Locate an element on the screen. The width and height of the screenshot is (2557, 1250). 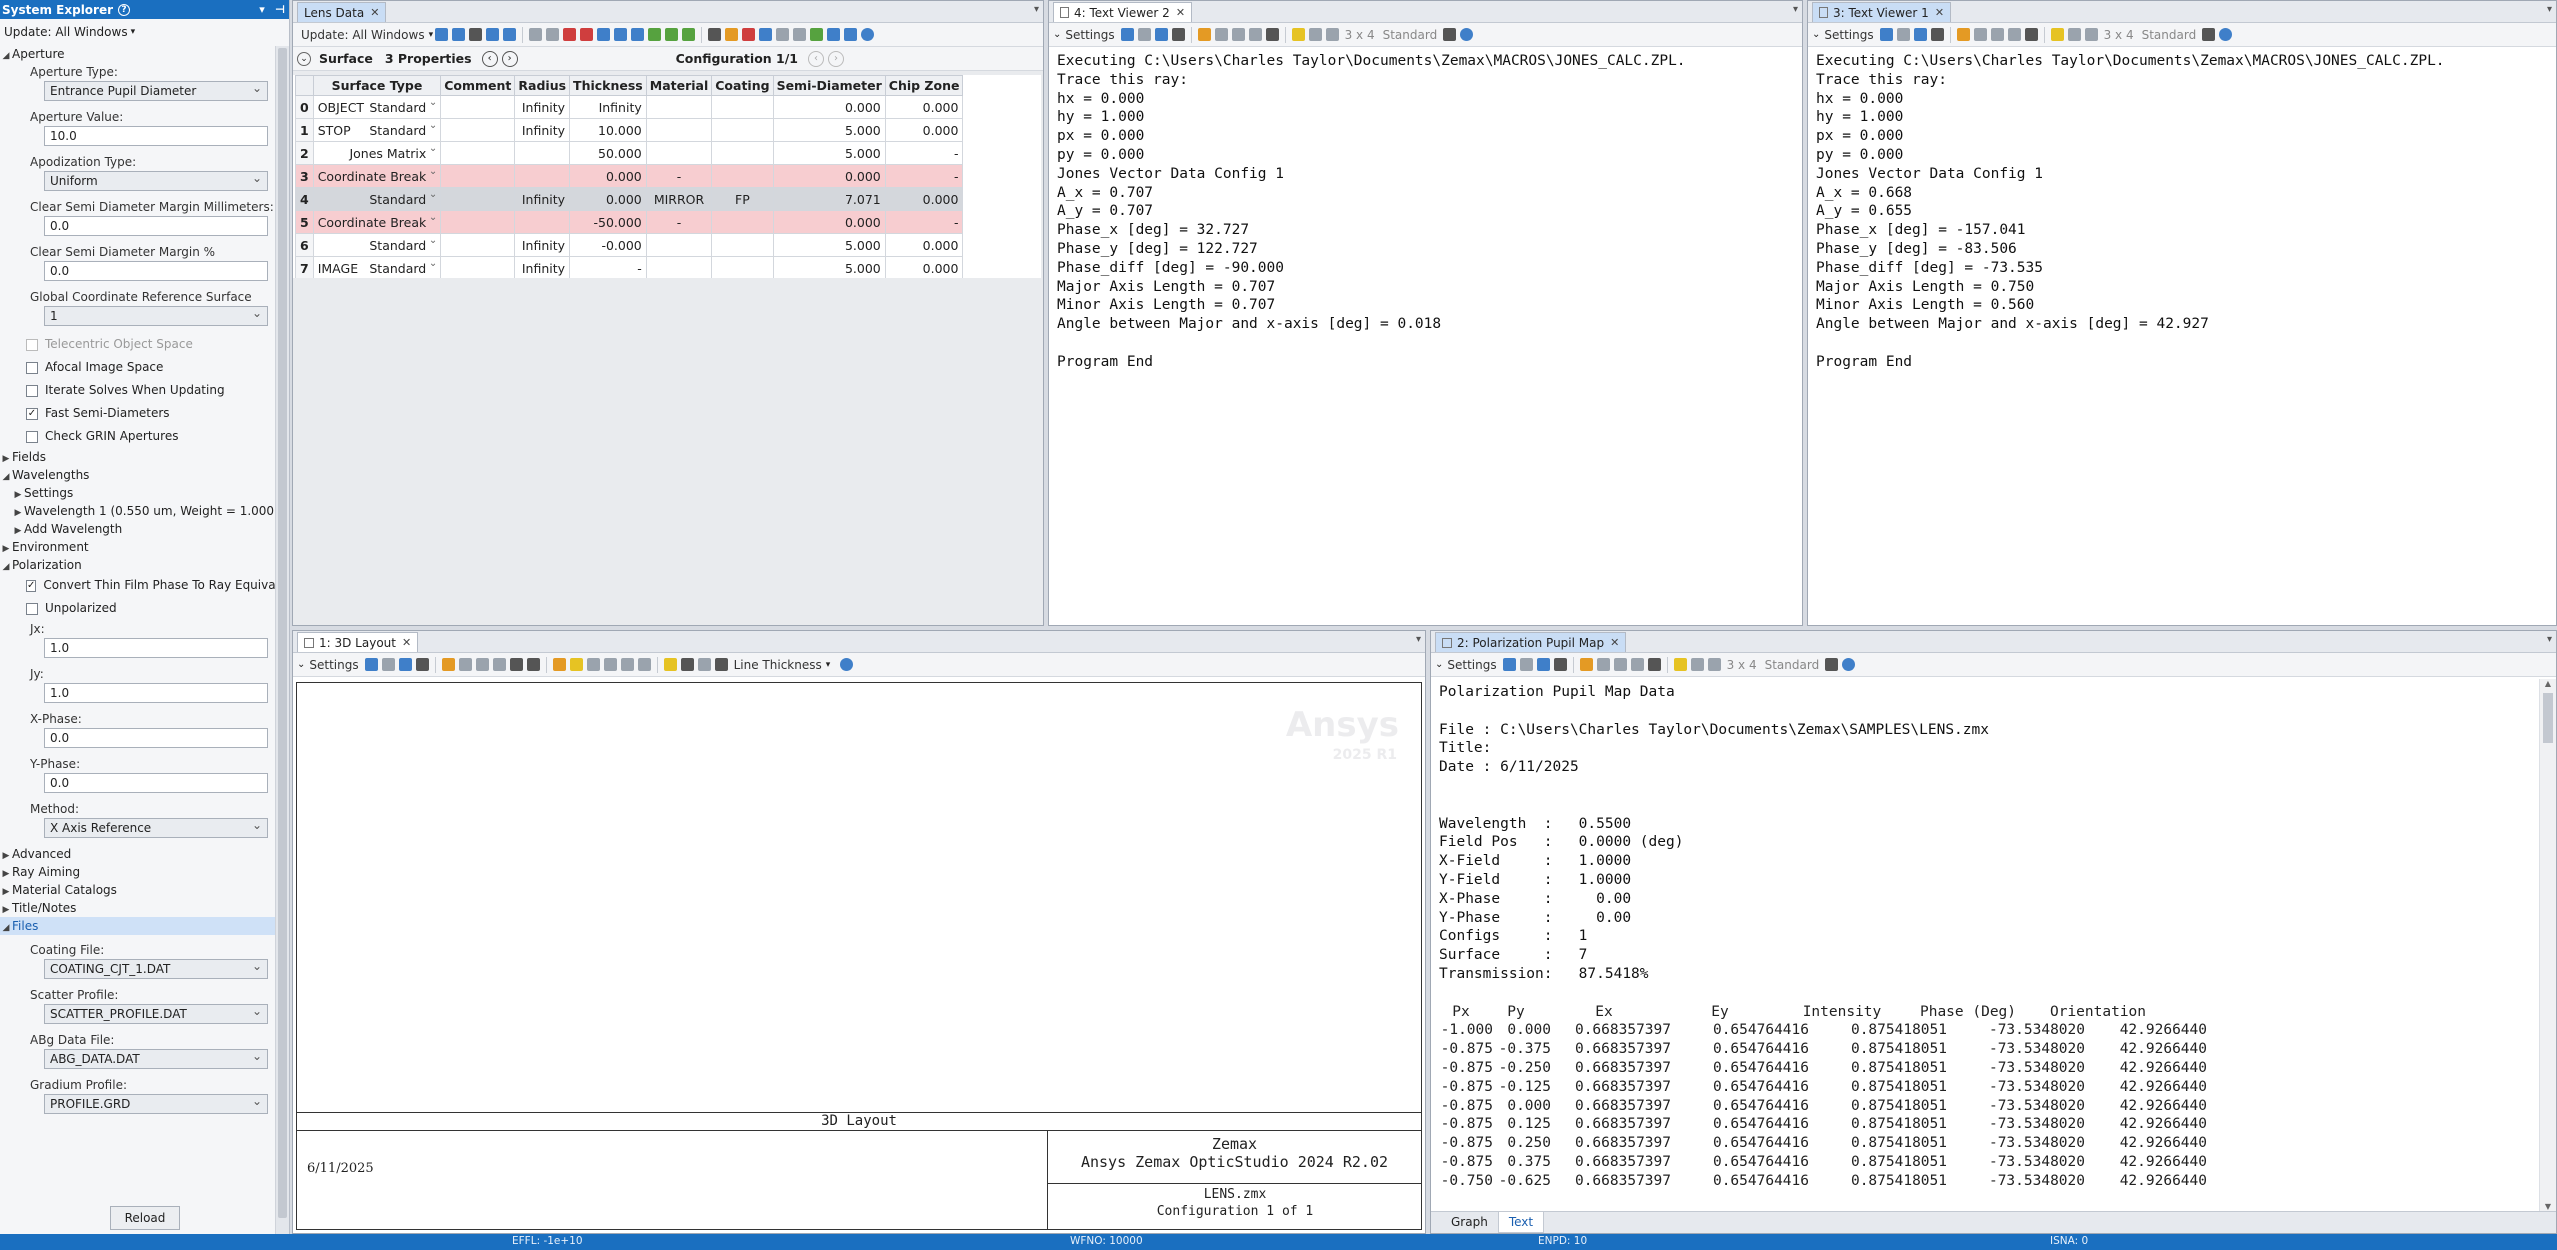
toggle-icon is located at coordinates (783, 34).